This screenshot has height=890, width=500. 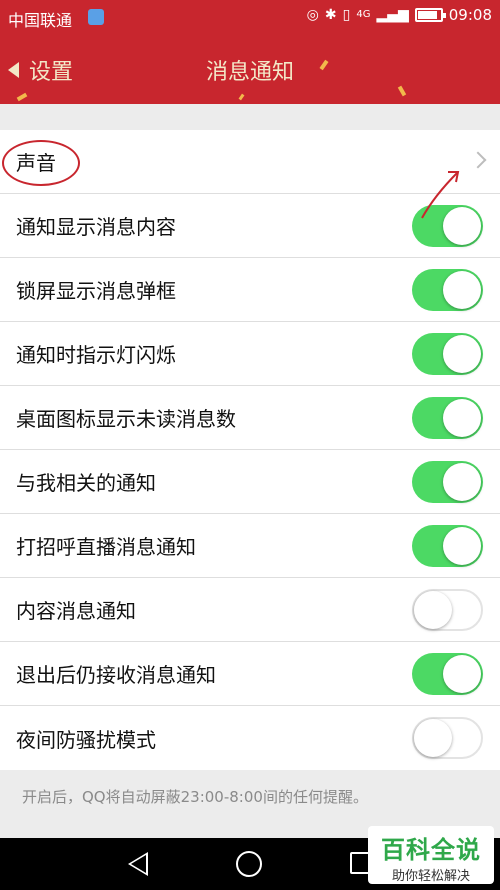 What do you see at coordinates (250, 738) in the screenshot?
I see `settings-row-night-mode: 夜间防骚扰模式` at bounding box center [250, 738].